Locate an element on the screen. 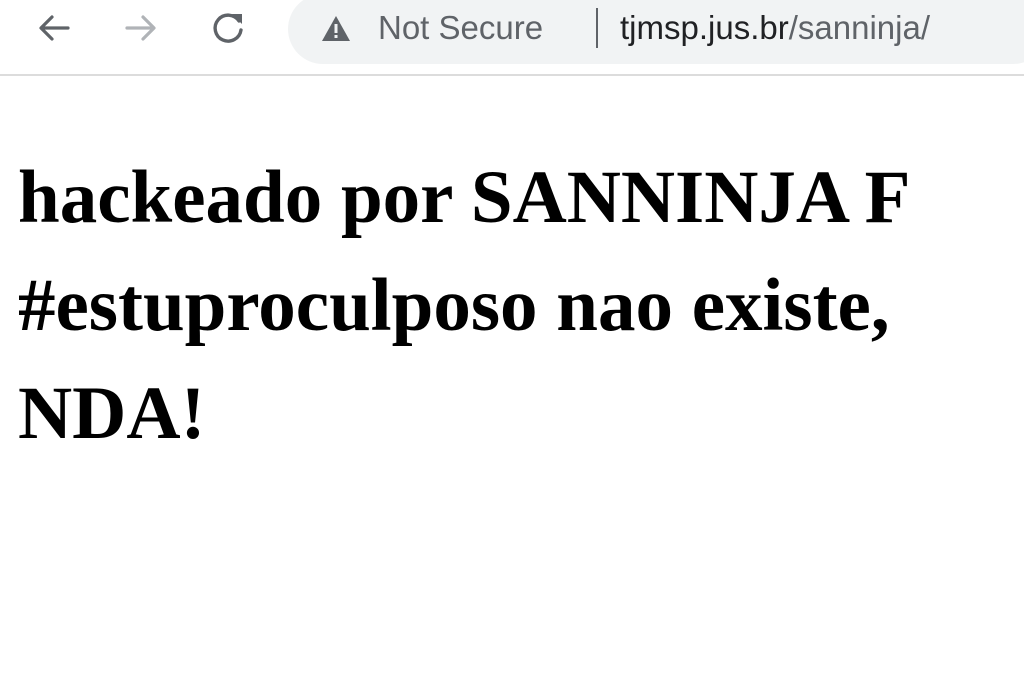  heading-line: hackeado por SANNINJA F is located at coordinates (464, 197).